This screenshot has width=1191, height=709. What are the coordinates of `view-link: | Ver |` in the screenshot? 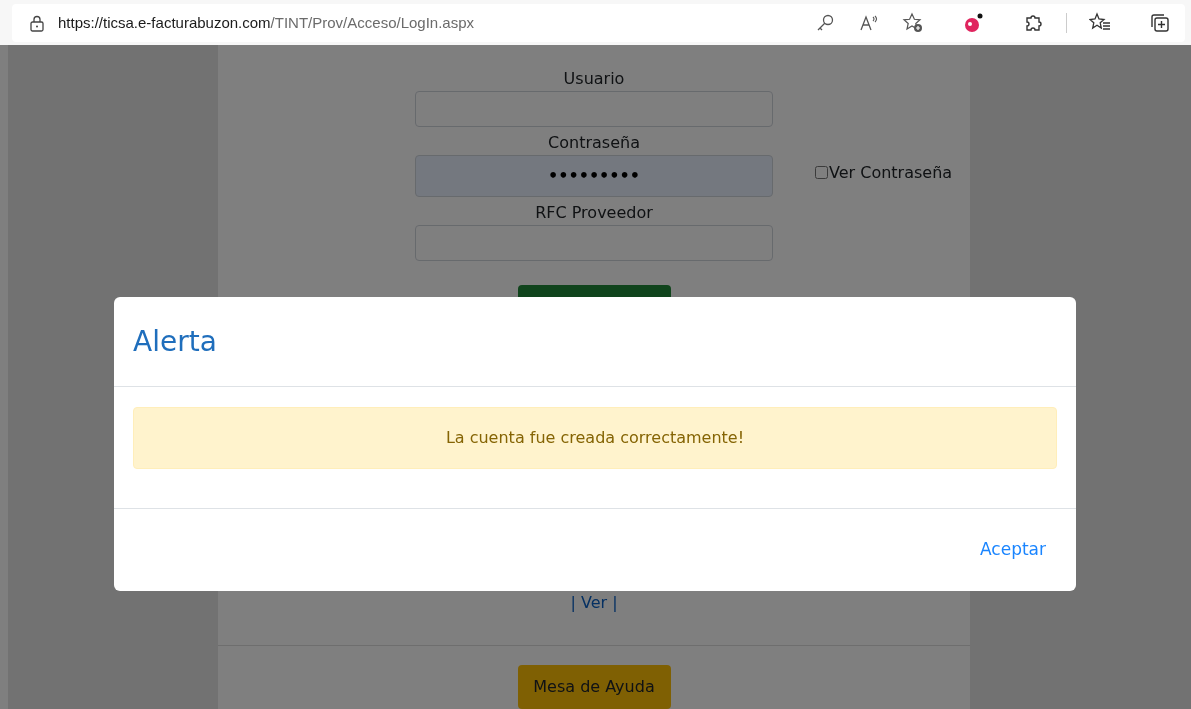 It's located at (594, 603).